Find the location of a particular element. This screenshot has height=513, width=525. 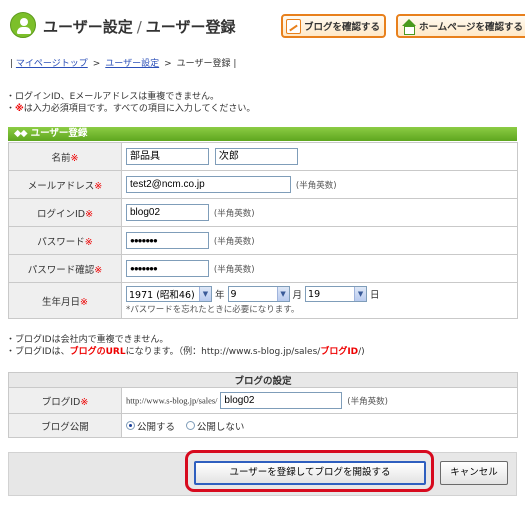

login-id-input: blog02 is located at coordinates (167, 212).